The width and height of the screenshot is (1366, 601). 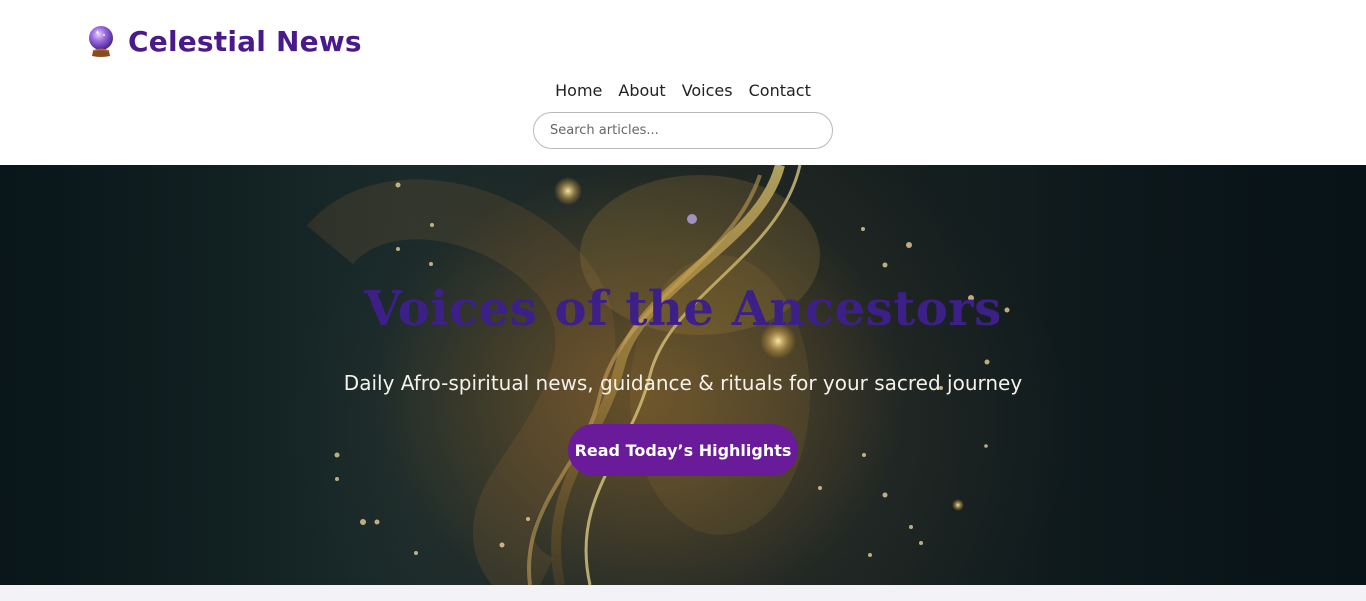 I want to click on nav-voices: Voices, so click(x=707, y=91).